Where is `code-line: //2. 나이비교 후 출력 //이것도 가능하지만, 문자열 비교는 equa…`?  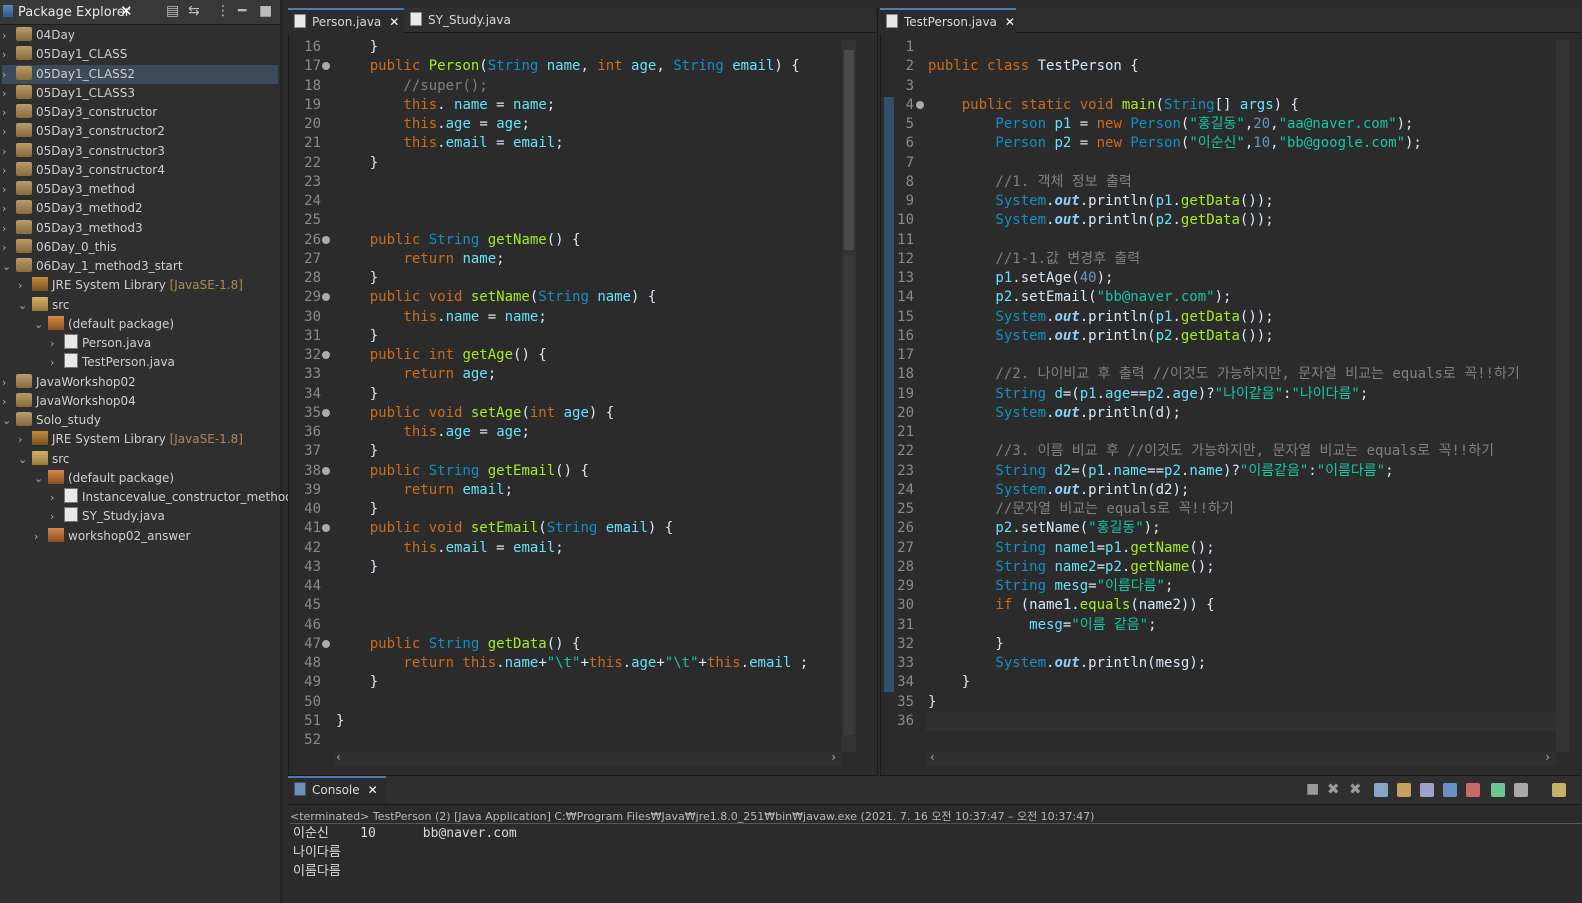 code-line: //2. 나이비교 후 출력 //이것도 가능하지만, 문자열 비교는 equa… is located at coordinates (1223, 374).